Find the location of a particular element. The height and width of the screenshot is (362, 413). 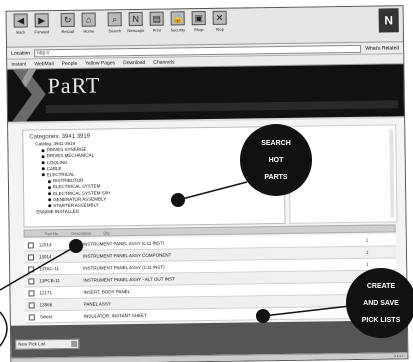

callout-line: PICK LISTS is located at coordinates (381, 320).